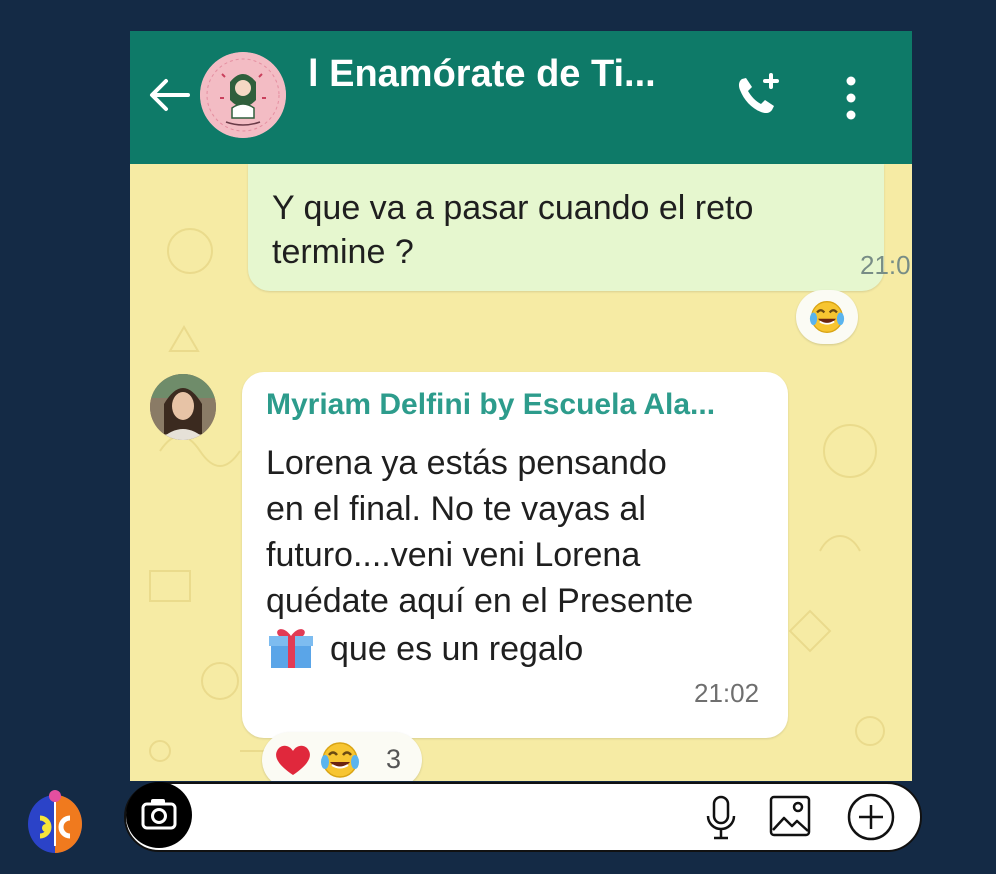 Image resolution: width=996 pixels, height=874 pixels. Describe the element at coordinates (293, 760) in the screenshot. I see `red-heart-emoji-icon` at that location.